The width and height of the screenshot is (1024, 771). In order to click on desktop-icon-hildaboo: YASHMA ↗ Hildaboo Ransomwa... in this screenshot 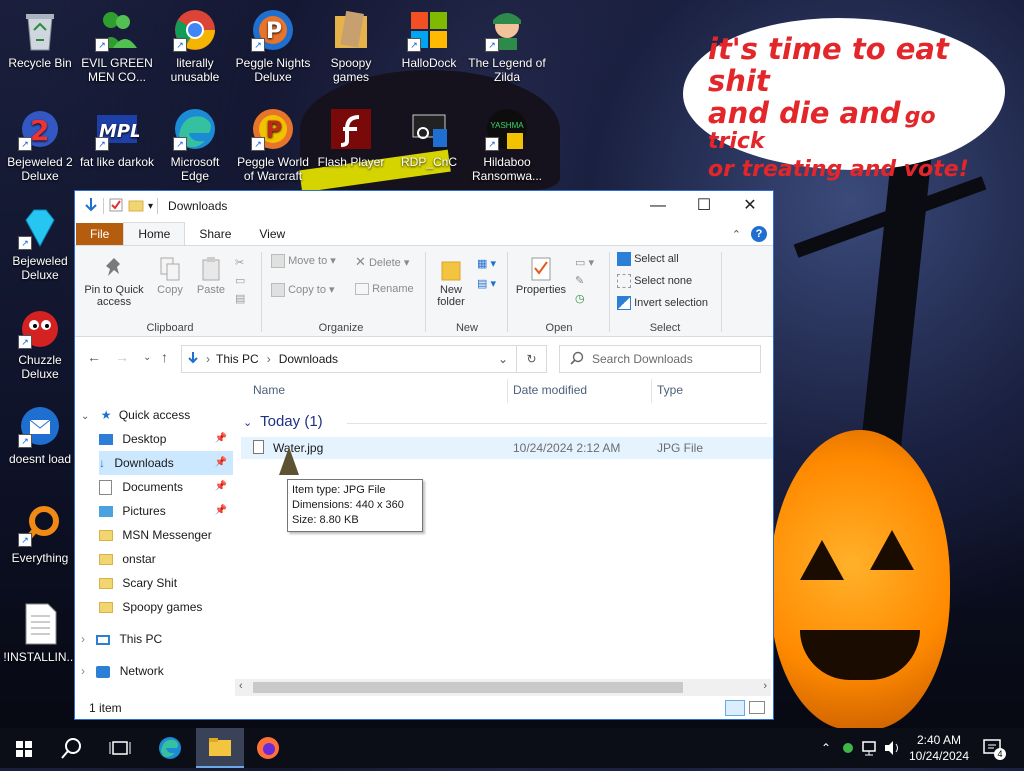, I will do `click(507, 145)`.